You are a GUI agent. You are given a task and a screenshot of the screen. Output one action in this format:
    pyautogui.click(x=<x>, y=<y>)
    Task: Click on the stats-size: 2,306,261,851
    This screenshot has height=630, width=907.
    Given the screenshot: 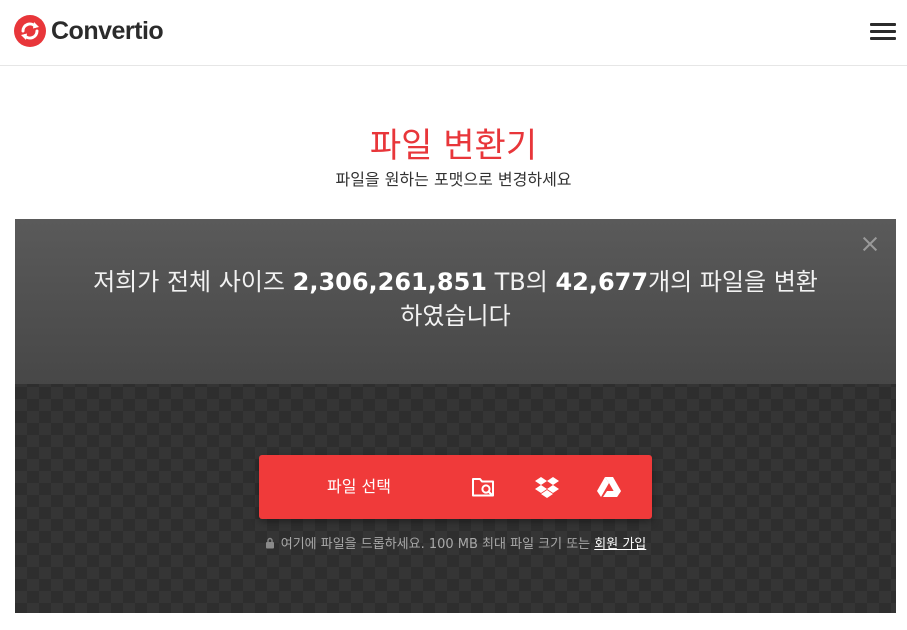 What is the action you would take?
    pyautogui.click(x=389, y=282)
    